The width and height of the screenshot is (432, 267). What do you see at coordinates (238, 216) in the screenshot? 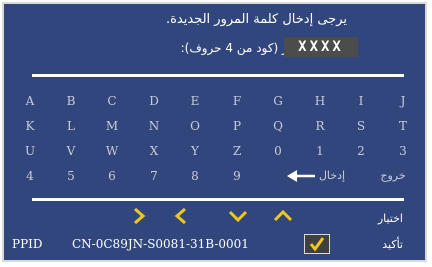
I see `chevron-down-icon` at bounding box center [238, 216].